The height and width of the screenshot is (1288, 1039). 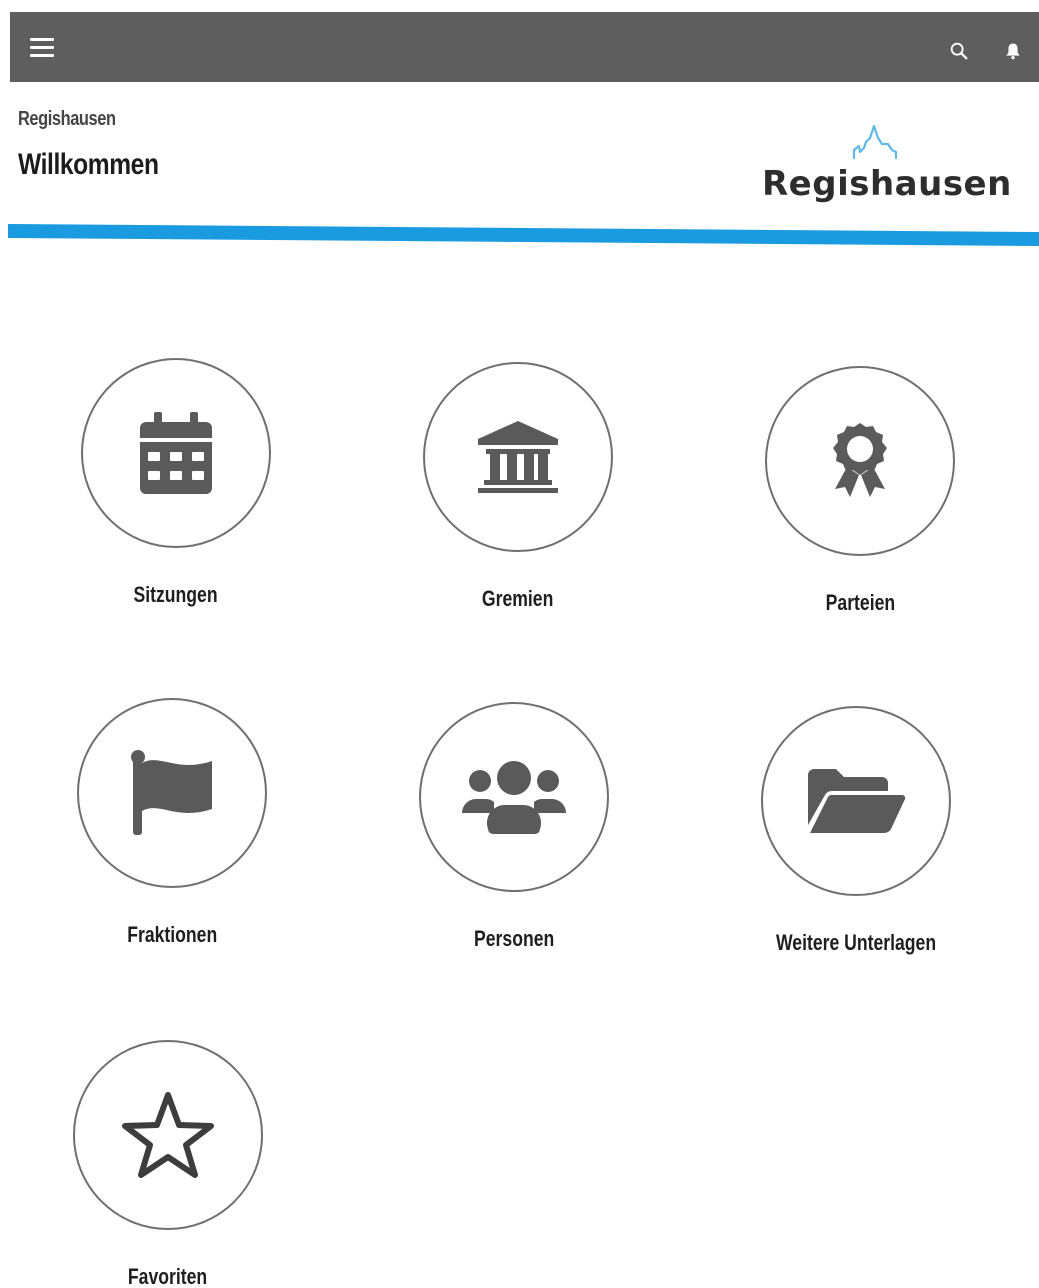 What do you see at coordinates (875, 142) in the screenshot?
I see `church-skyline-icon` at bounding box center [875, 142].